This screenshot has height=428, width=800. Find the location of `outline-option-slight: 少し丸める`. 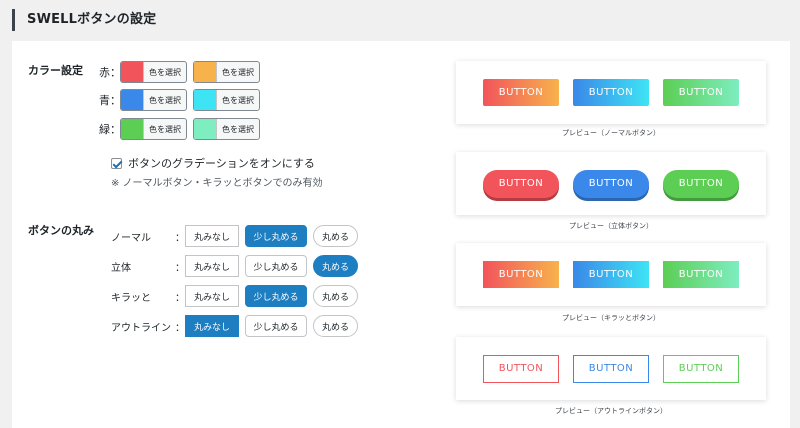

outline-option-slight: 少し丸める is located at coordinates (276, 326).